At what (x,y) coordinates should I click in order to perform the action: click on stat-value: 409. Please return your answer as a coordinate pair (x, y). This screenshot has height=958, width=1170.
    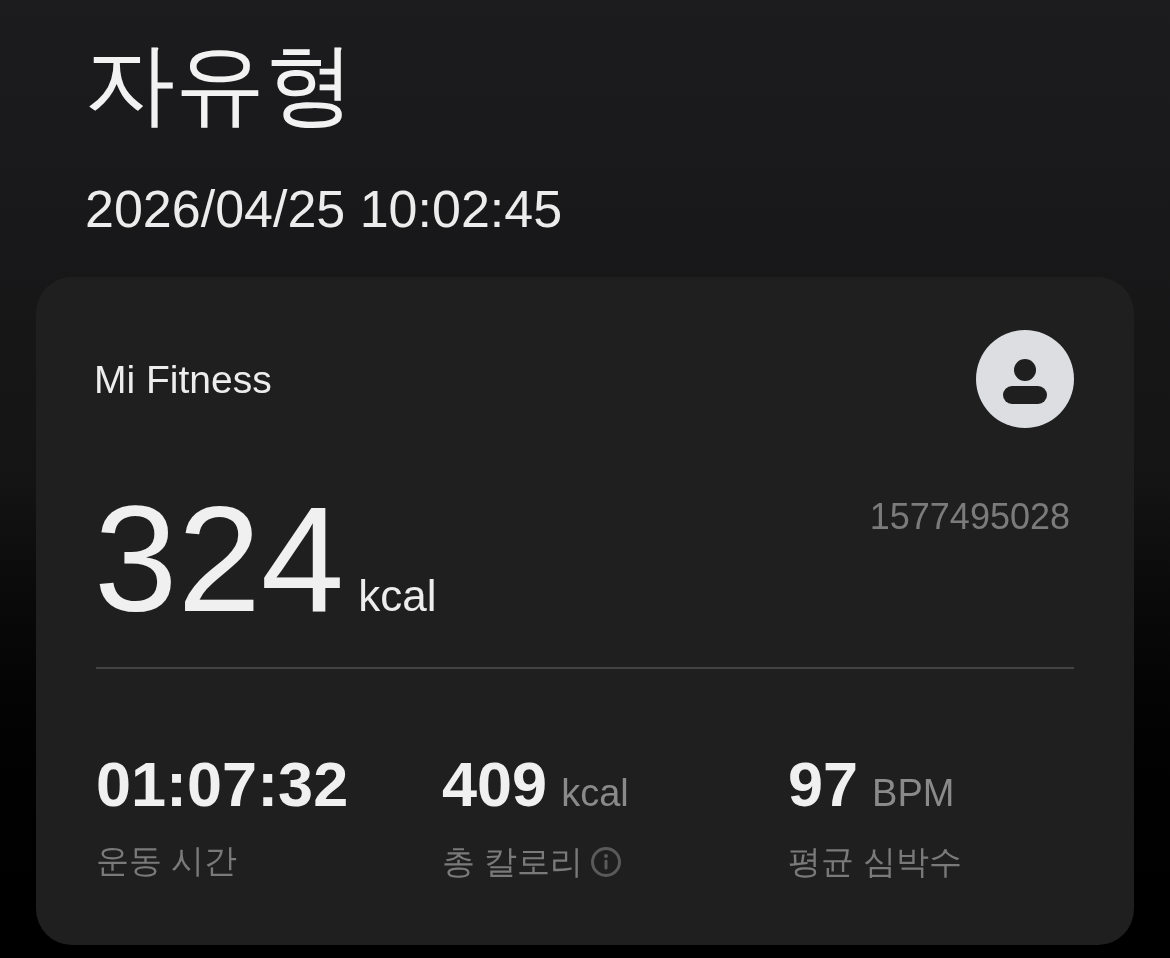
    Looking at the image, I should click on (495, 784).